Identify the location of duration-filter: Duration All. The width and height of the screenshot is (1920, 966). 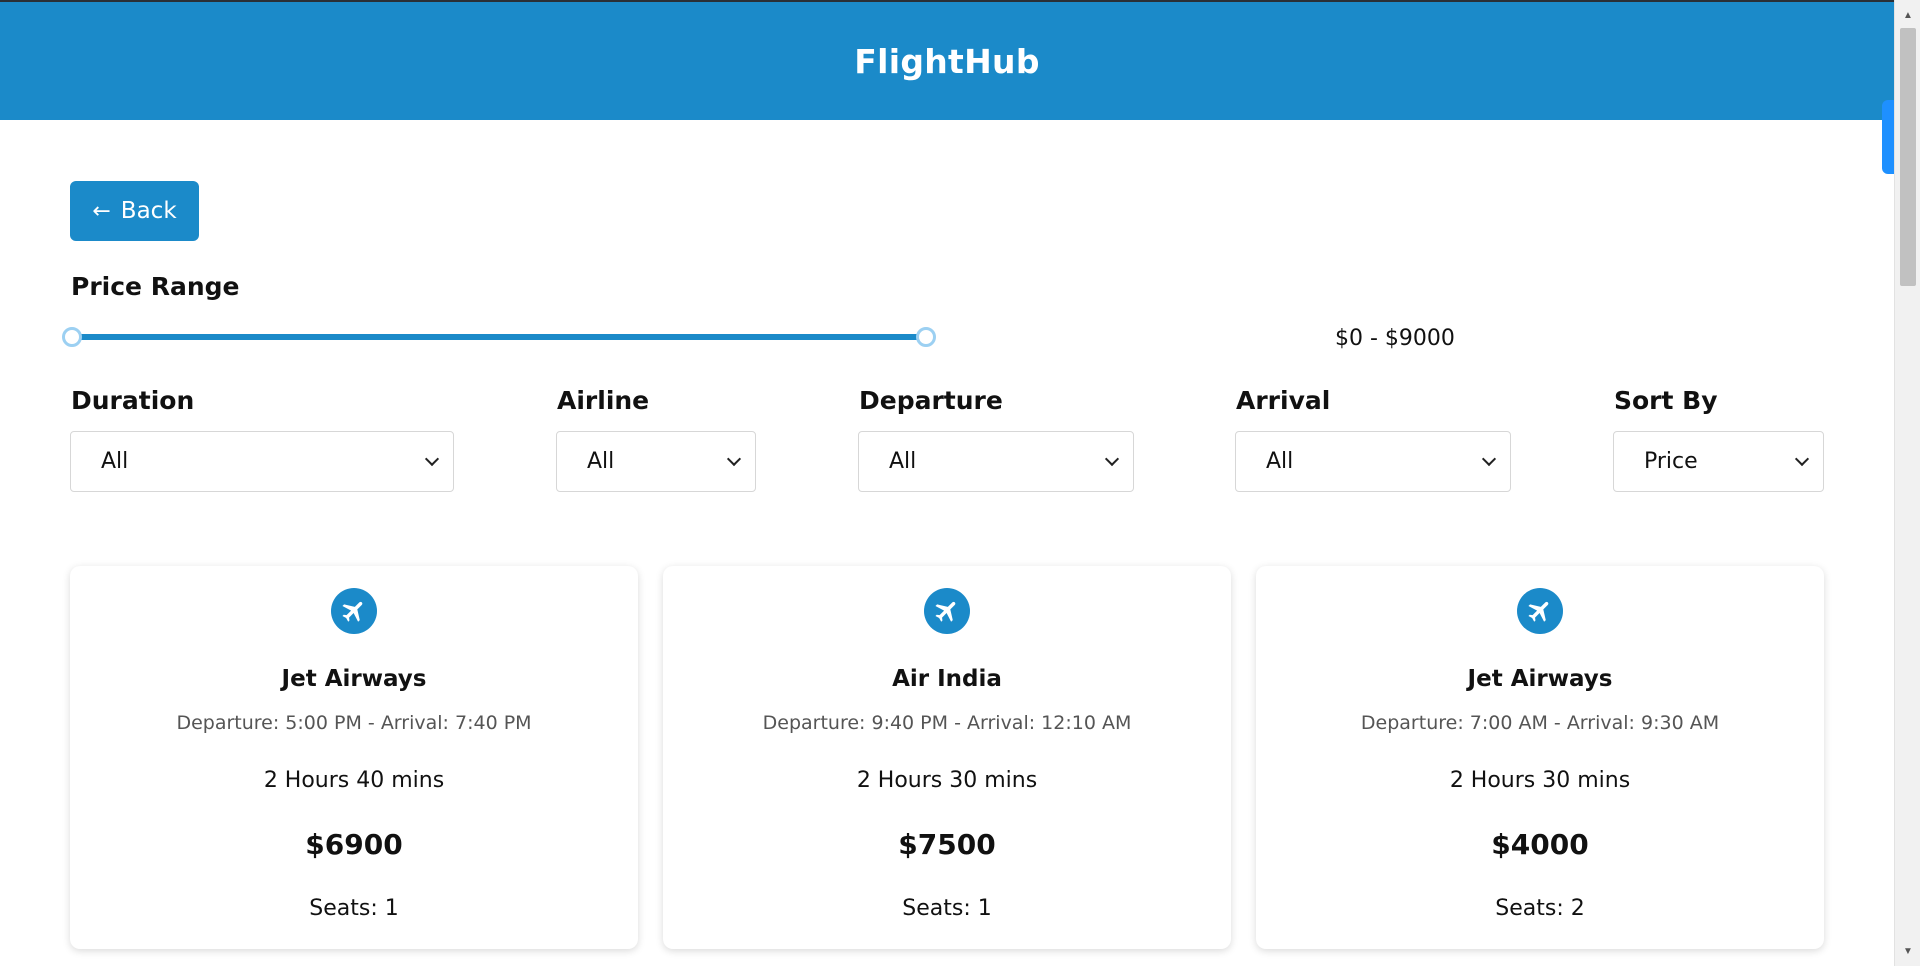
(262, 439).